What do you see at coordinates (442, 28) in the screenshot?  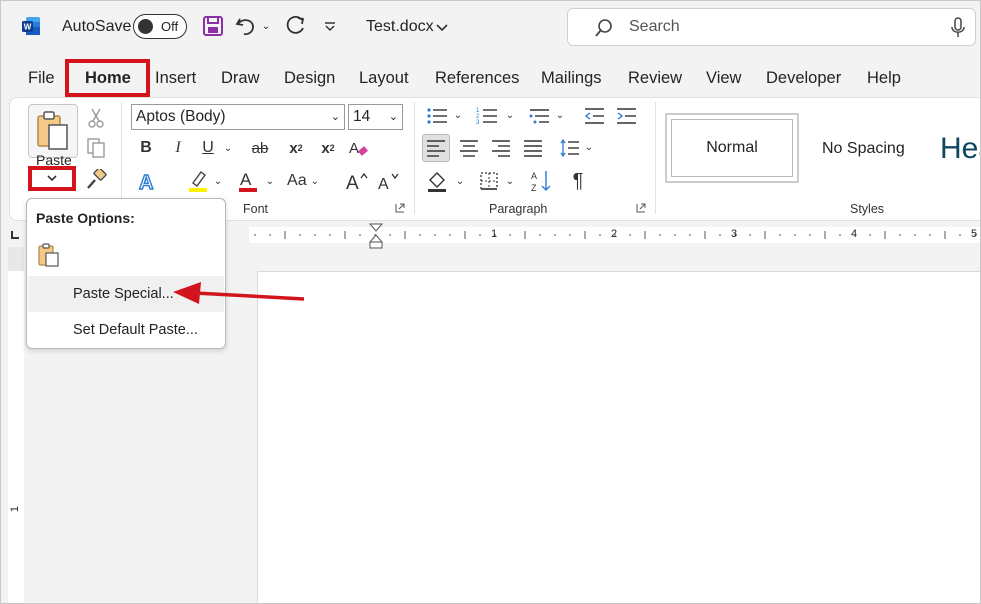 I see `chevron-down-icon` at bounding box center [442, 28].